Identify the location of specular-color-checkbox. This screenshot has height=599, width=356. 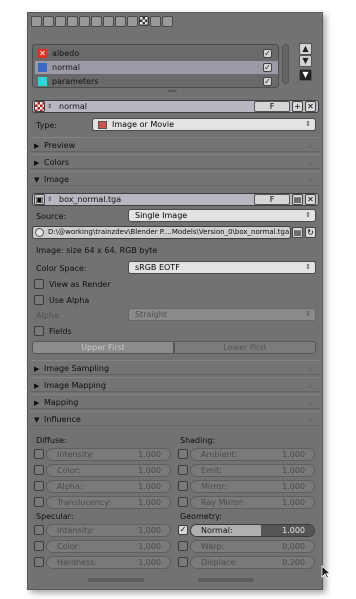
(39, 546).